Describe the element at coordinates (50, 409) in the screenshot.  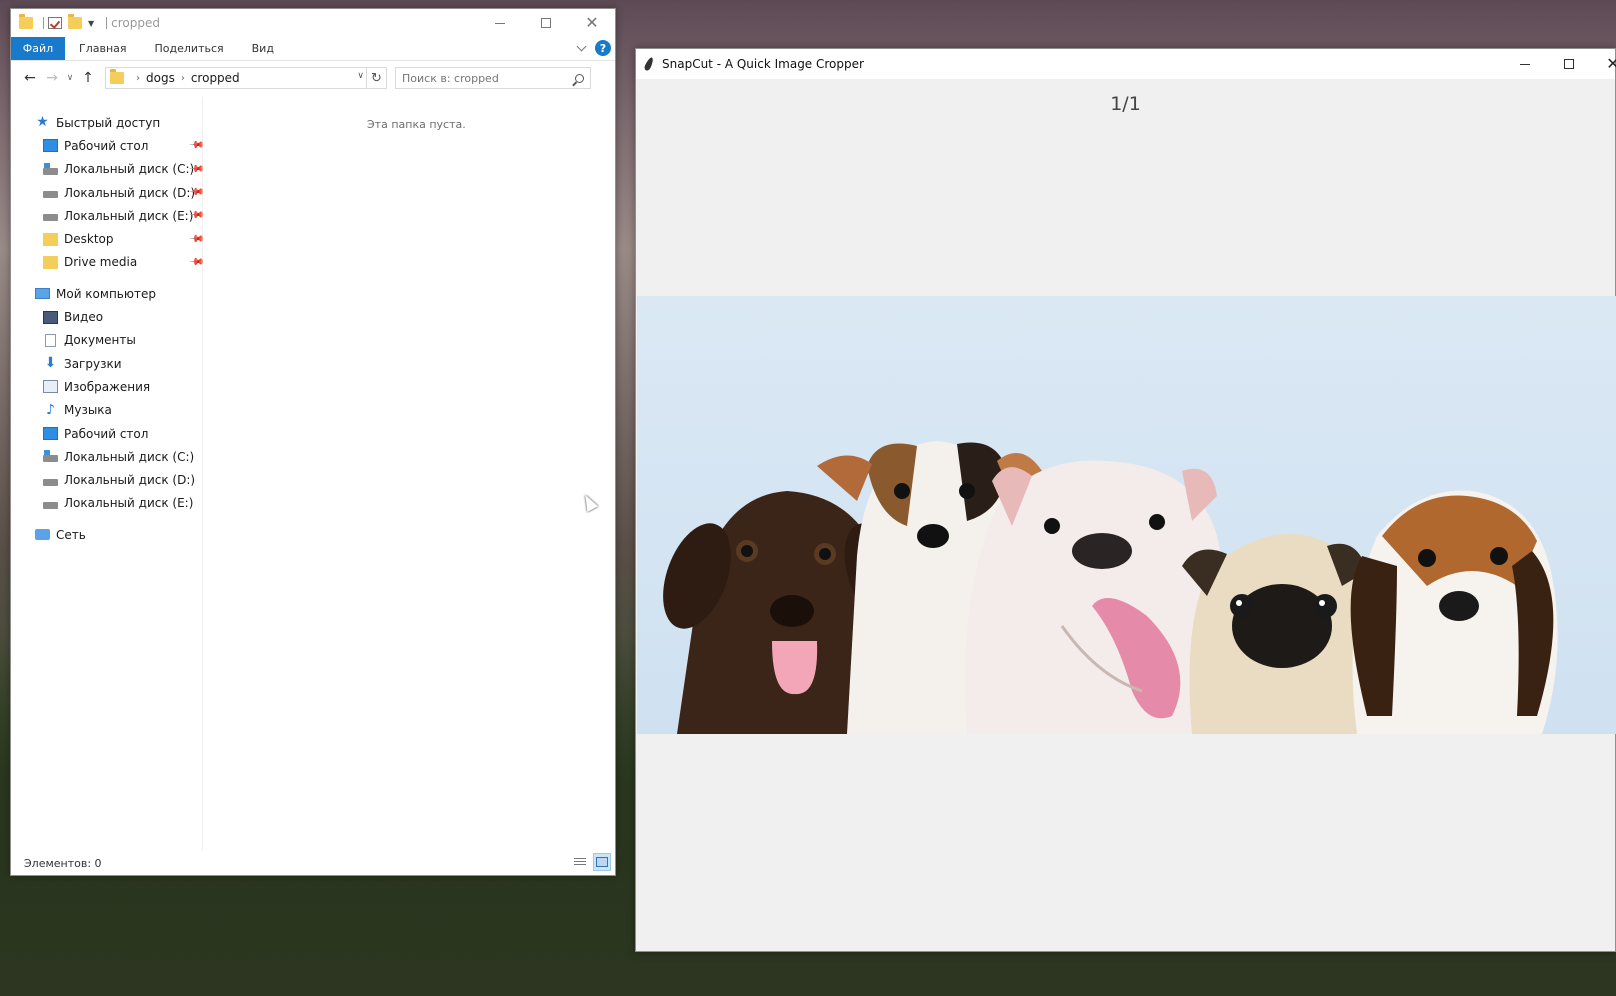
I see `music-icon: ♪` at that location.